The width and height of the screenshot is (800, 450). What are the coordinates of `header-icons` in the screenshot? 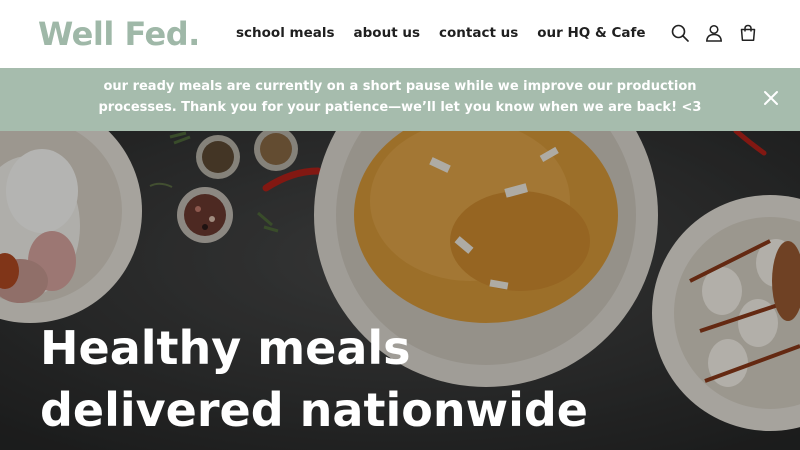 It's located at (714, 33).